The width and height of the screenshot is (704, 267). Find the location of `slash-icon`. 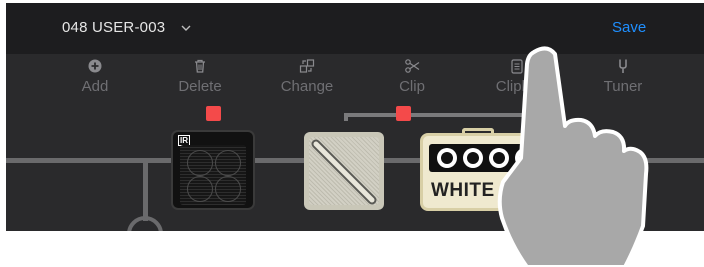

slash-icon is located at coordinates (344, 172).